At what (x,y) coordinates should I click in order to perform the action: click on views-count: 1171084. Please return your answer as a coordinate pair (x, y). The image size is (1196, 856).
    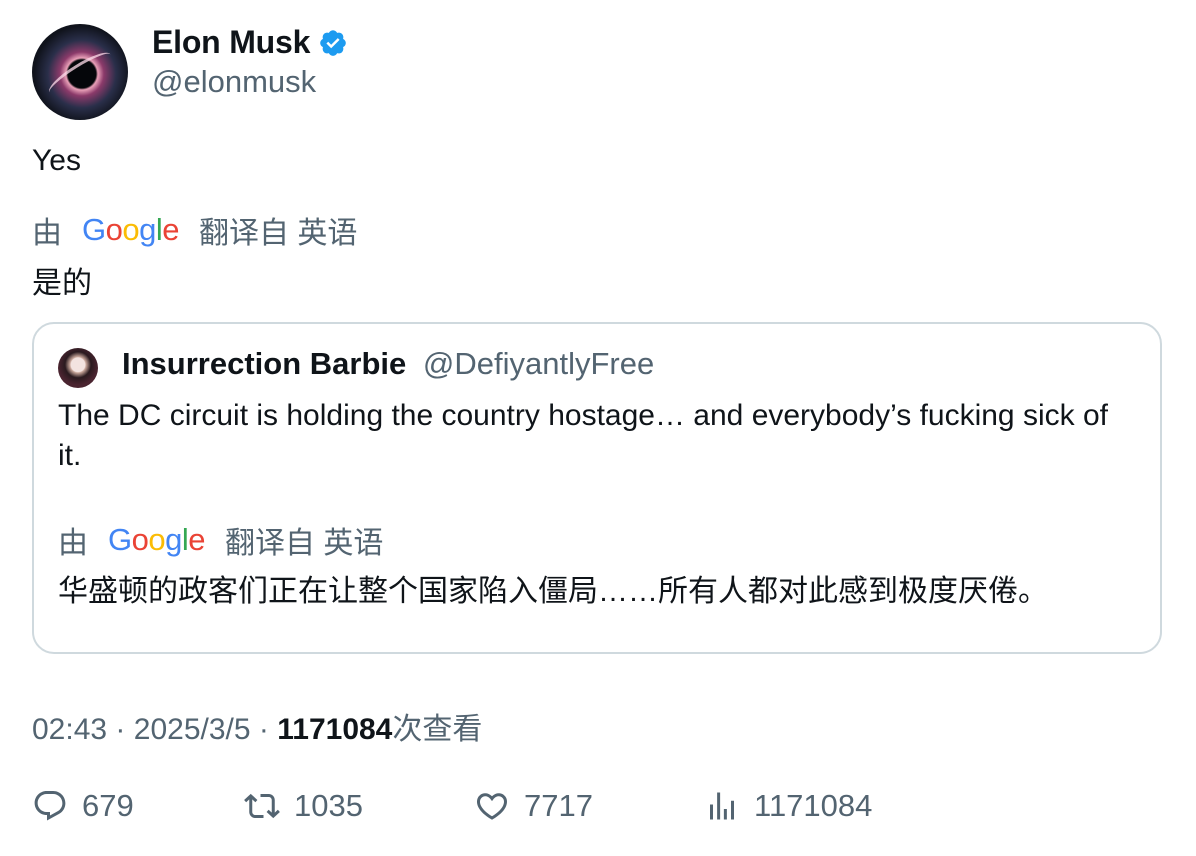
    Looking at the image, I should click on (335, 729).